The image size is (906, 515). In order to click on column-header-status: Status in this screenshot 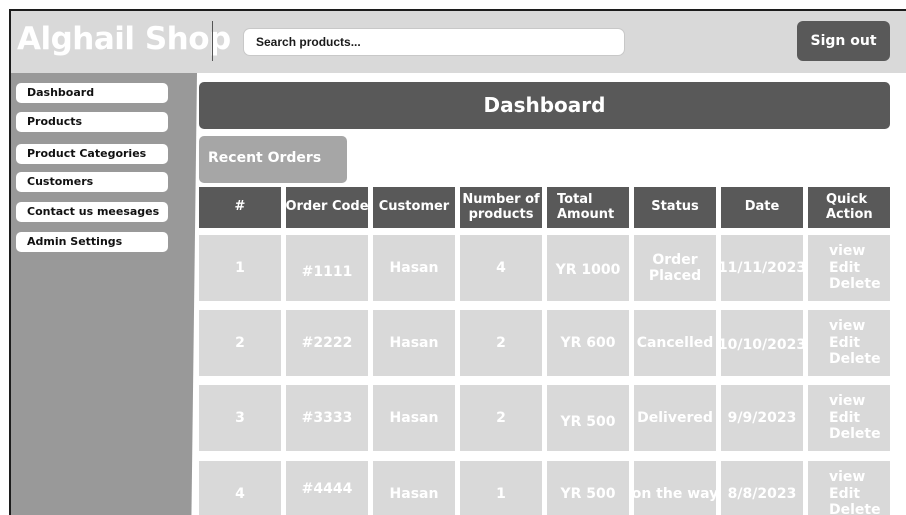, I will do `click(675, 207)`.